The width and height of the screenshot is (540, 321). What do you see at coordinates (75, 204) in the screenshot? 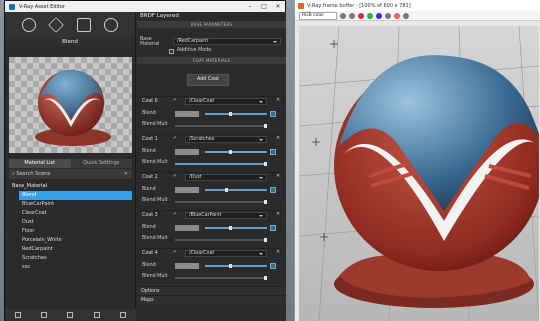
I see `list-item: BlueCarPaint` at bounding box center [75, 204].